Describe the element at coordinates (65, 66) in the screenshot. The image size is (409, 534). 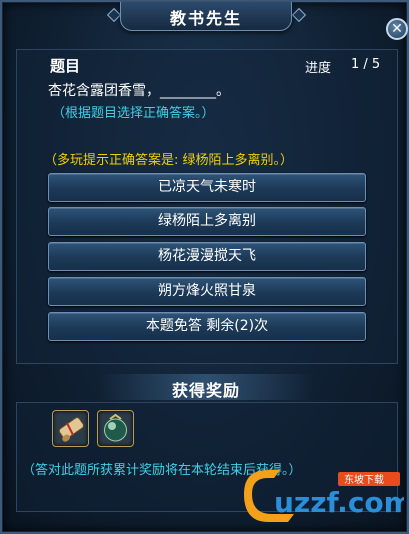
I see `question-heading: 题目` at that location.